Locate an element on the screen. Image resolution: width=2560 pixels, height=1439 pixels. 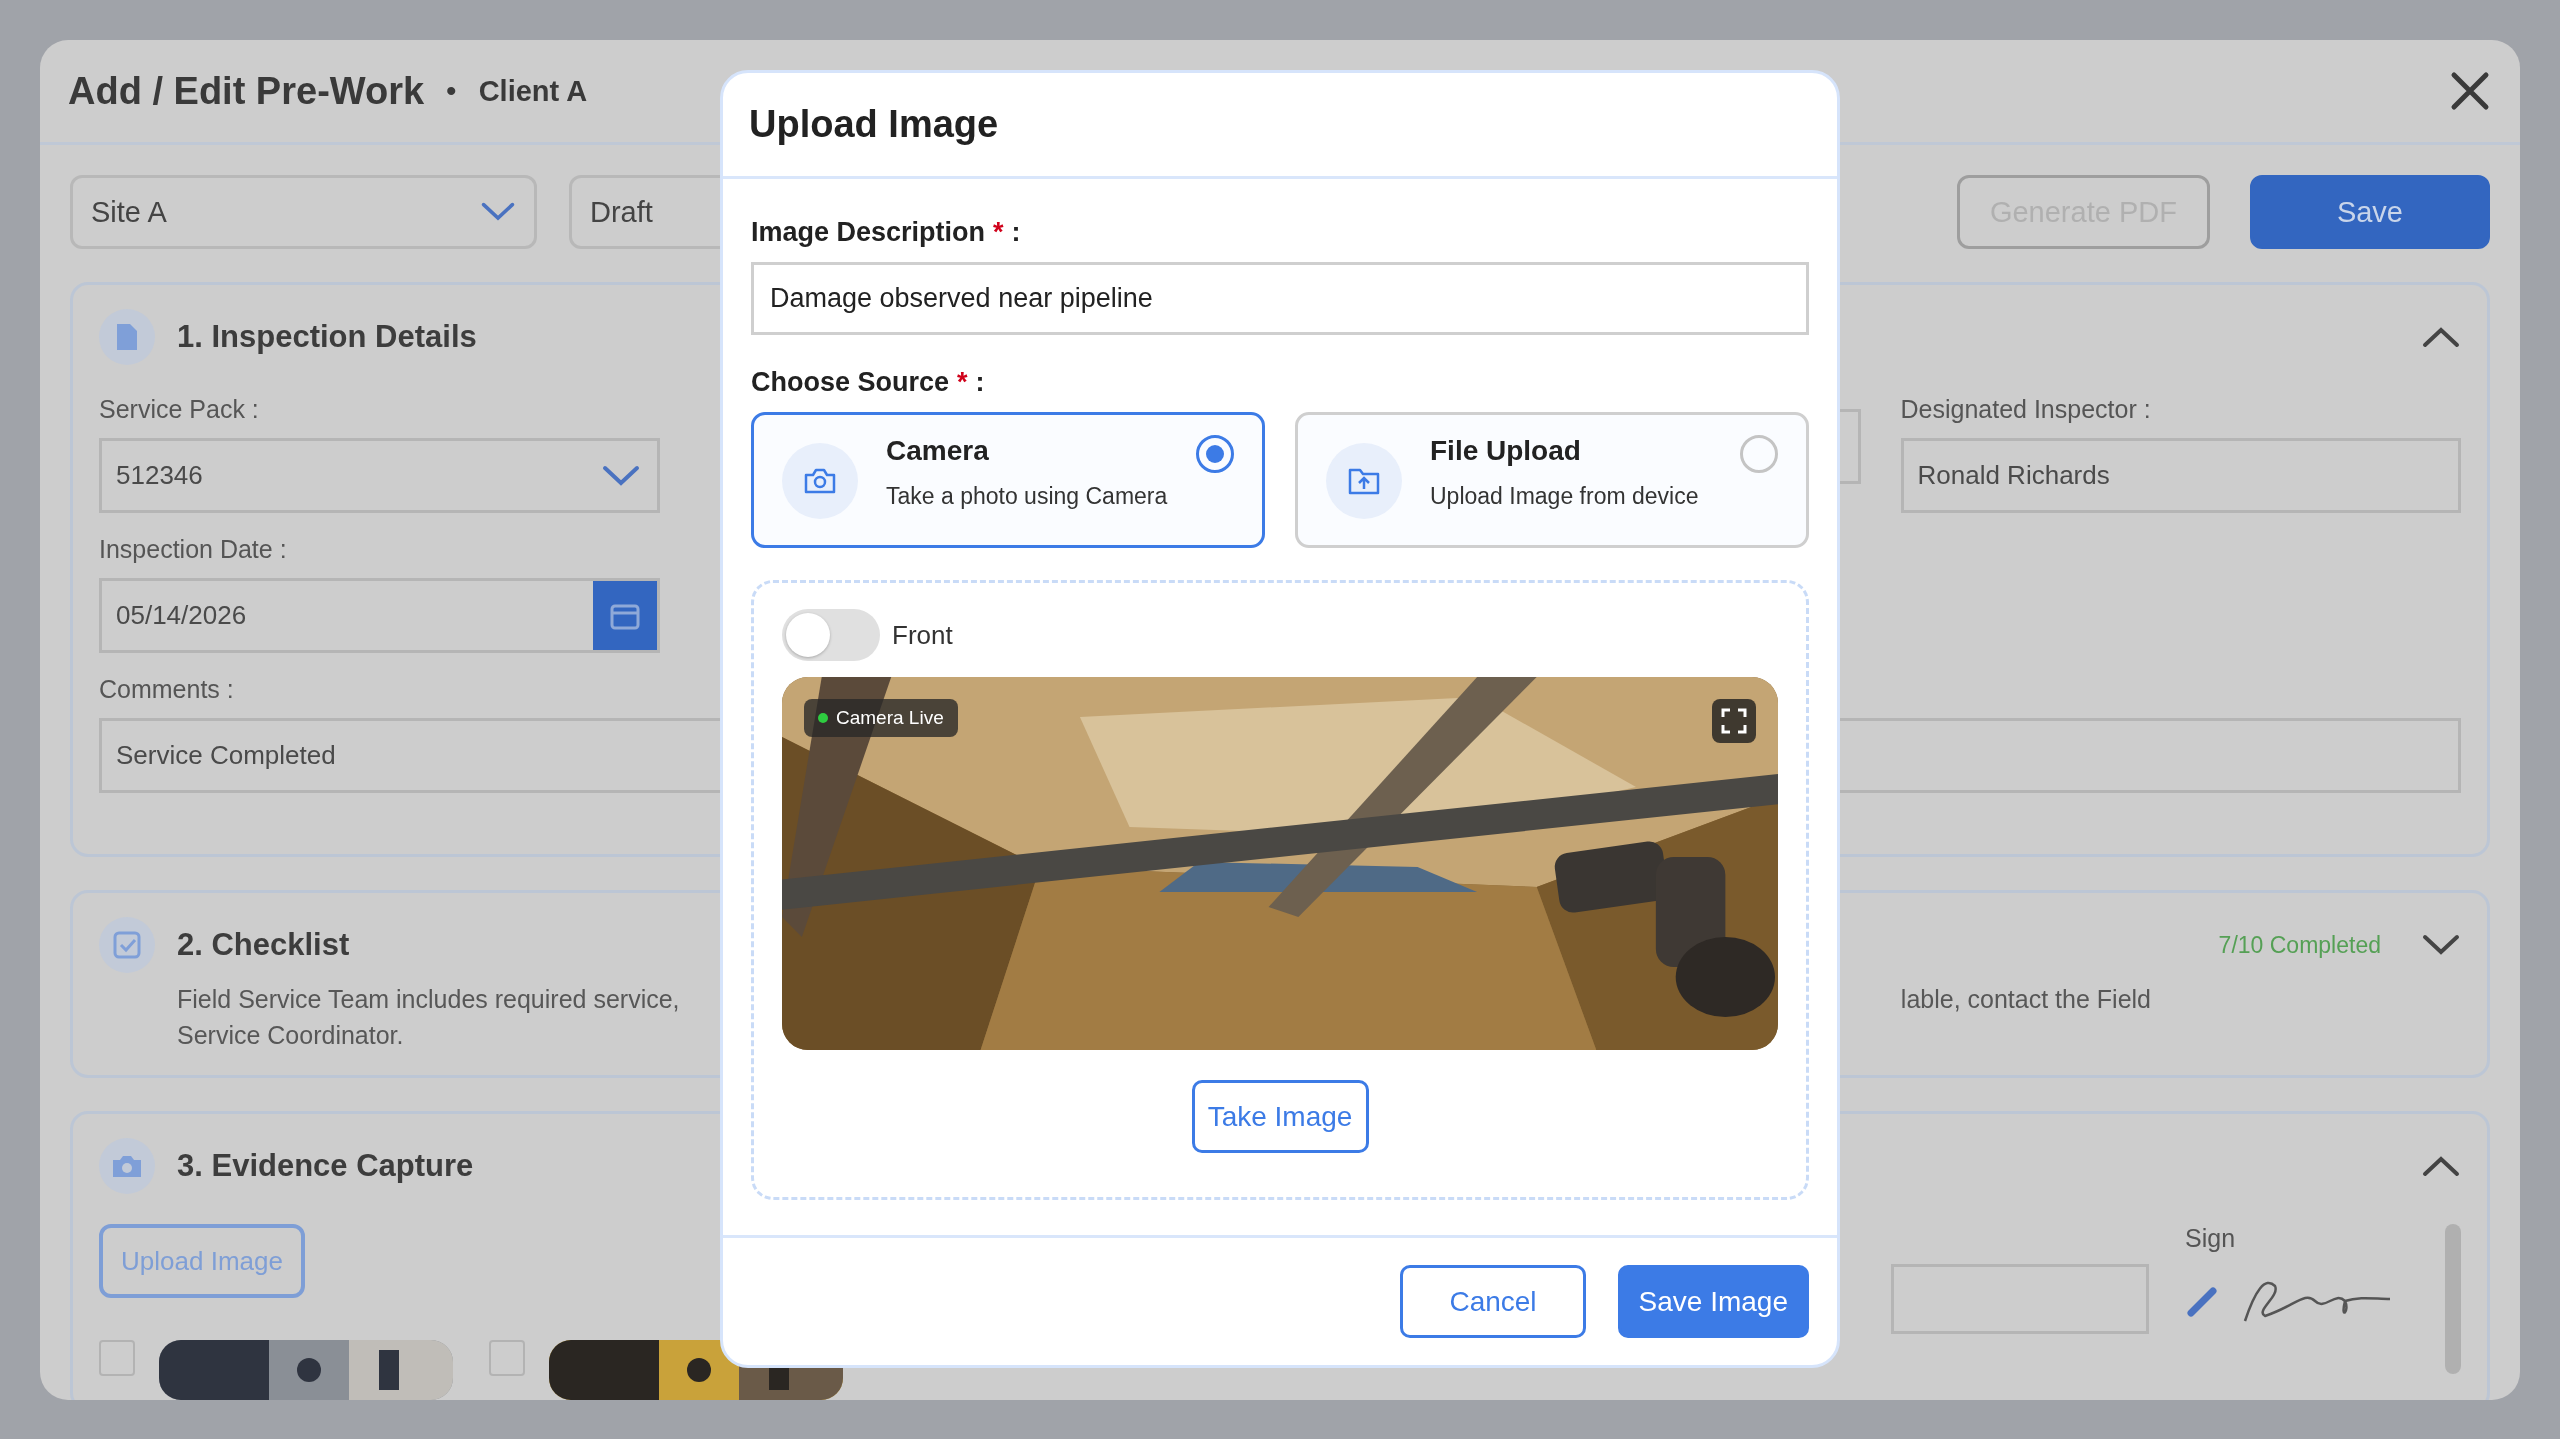
section-title: 2. Checklist is located at coordinates (263, 945).